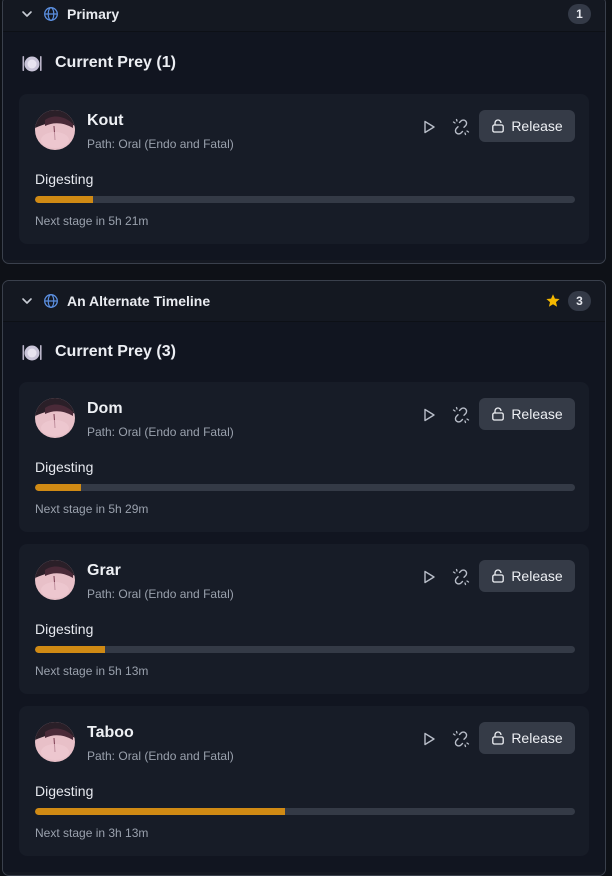  I want to click on group-name: Primary, so click(93, 14).